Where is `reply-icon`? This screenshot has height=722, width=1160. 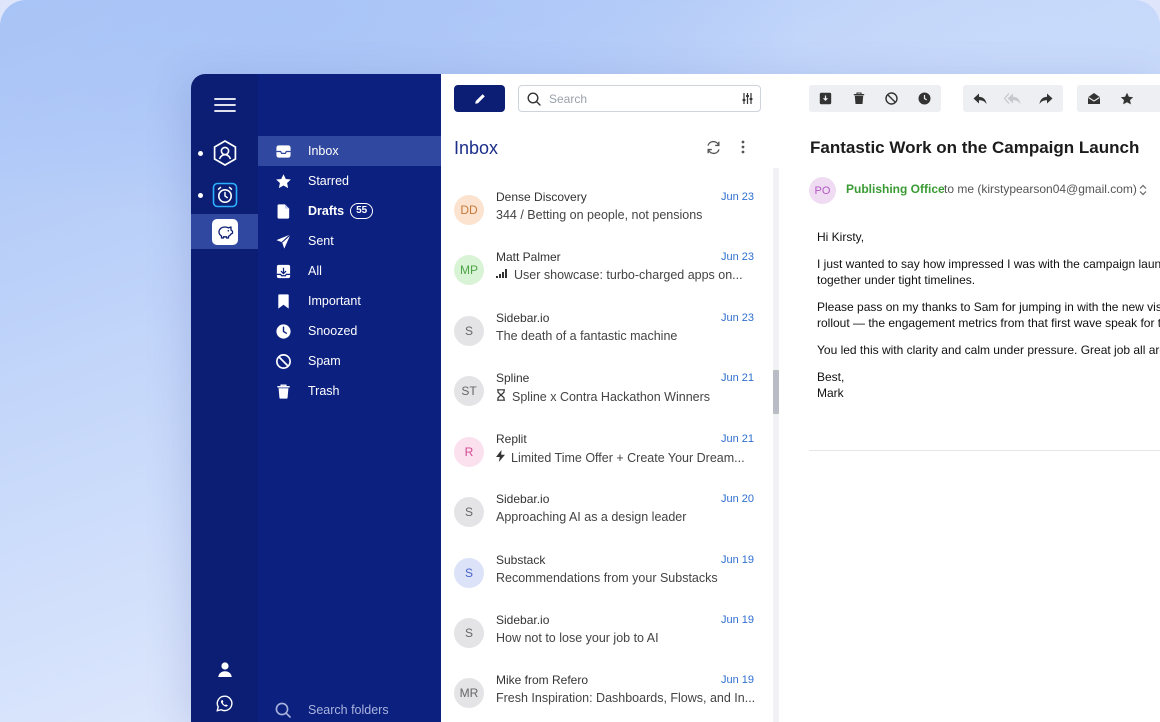 reply-icon is located at coordinates (979, 98).